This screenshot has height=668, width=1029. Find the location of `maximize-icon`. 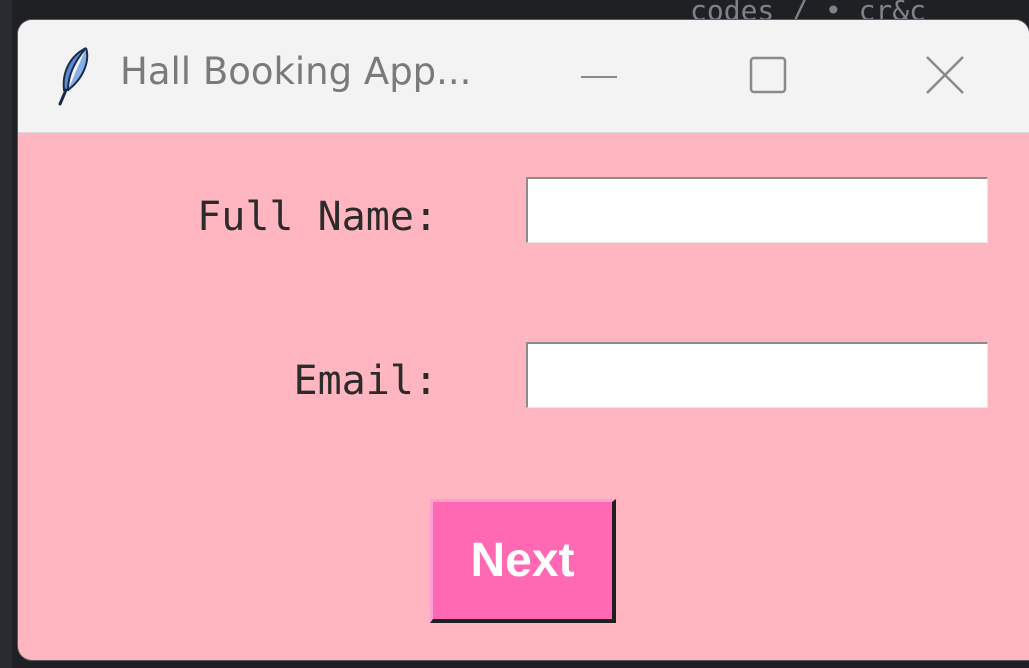

maximize-icon is located at coordinates (768, 75).